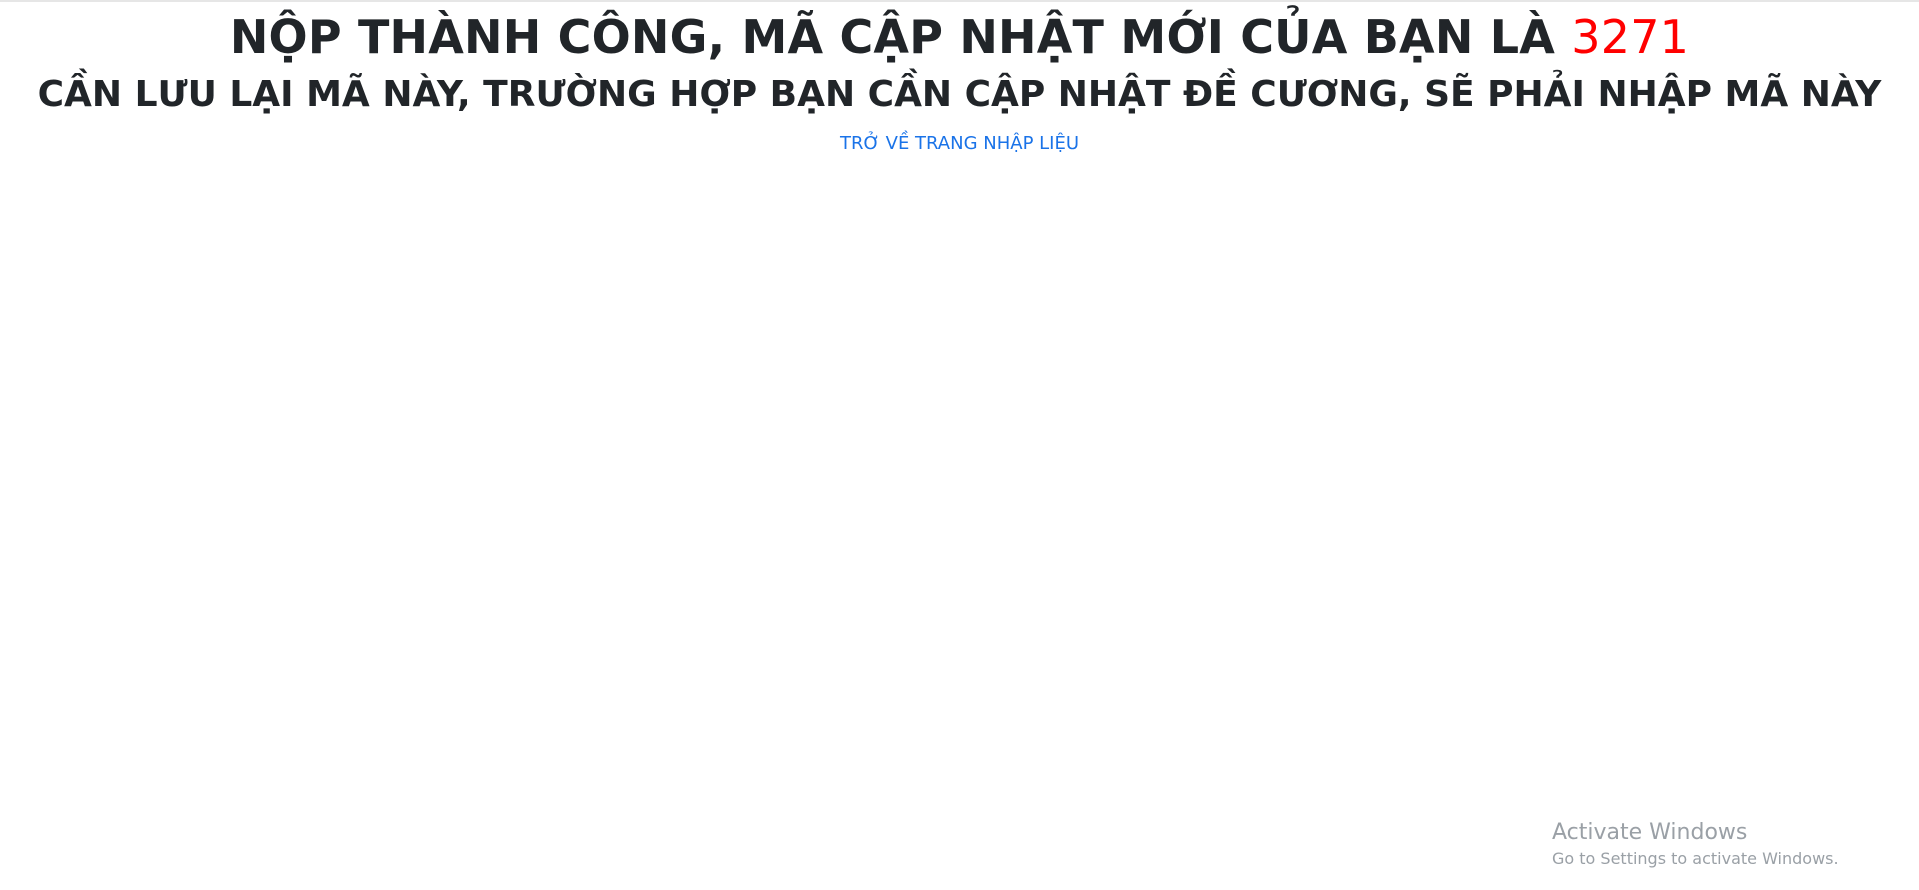 The image size is (1919, 890). What do you see at coordinates (1650, 832) in the screenshot?
I see `watermark-title: Activate Windows` at bounding box center [1650, 832].